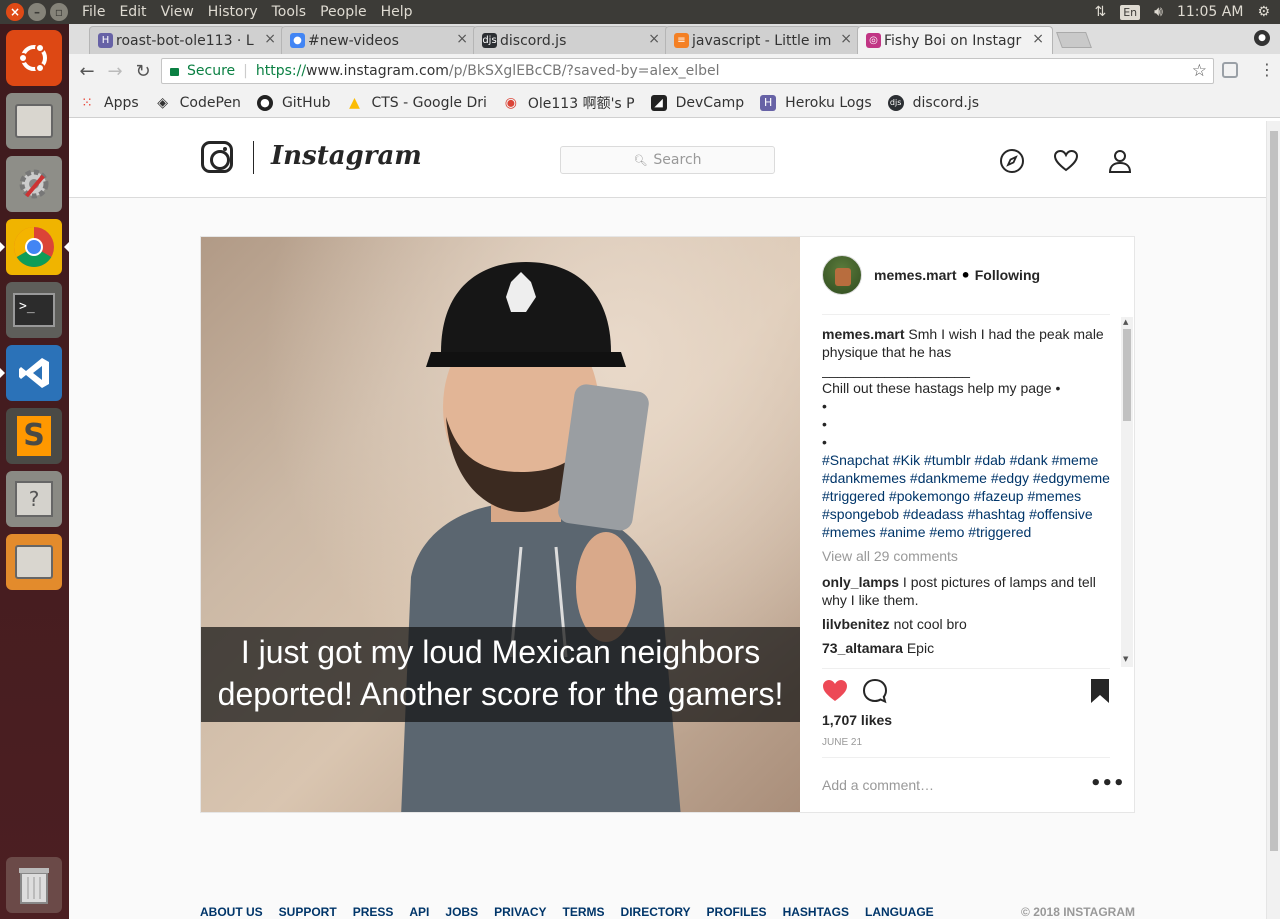 The image size is (1280, 919). What do you see at coordinates (816, 912) in the screenshot?
I see `footer-link-hashtags: HASHTAGS` at bounding box center [816, 912].